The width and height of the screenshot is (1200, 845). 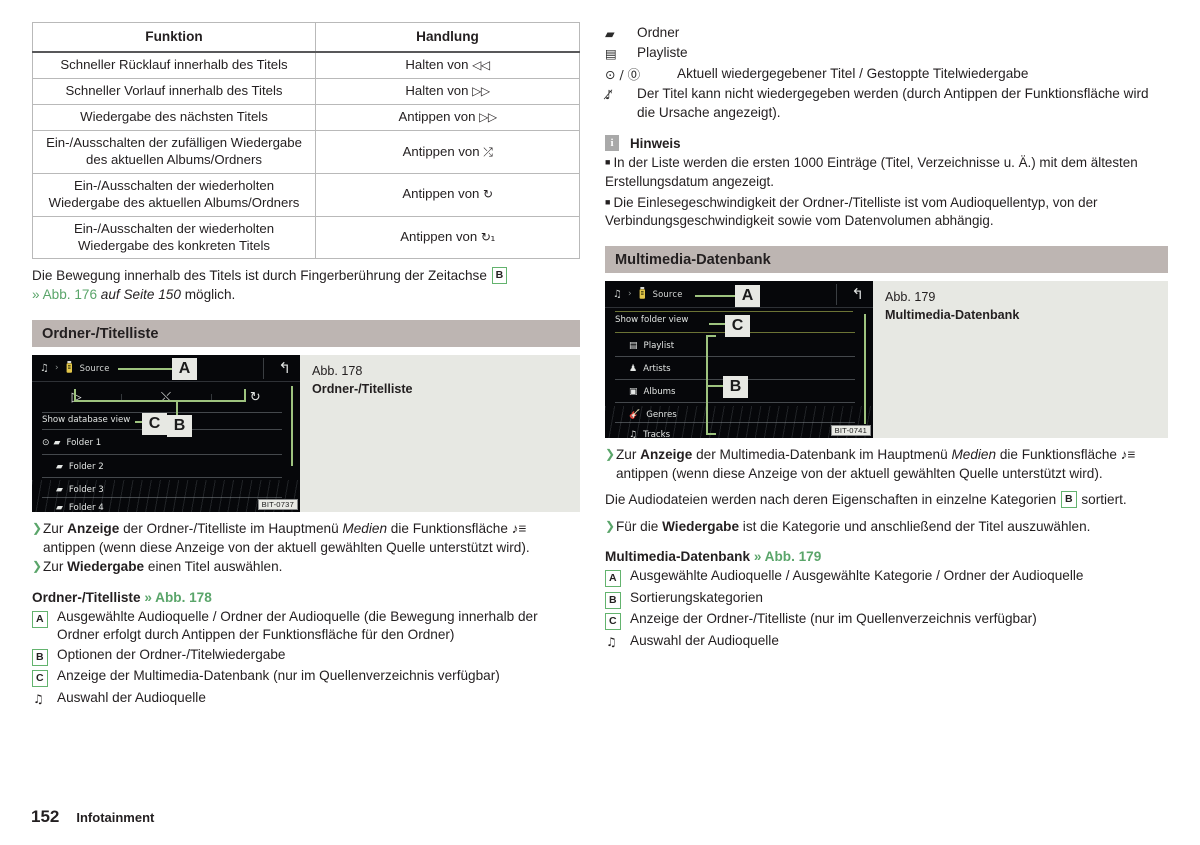 What do you see at coordinates (488, 117) in the screenshot?
I see `next-track-icon: ▷▷` at bounding box center [488, 117].